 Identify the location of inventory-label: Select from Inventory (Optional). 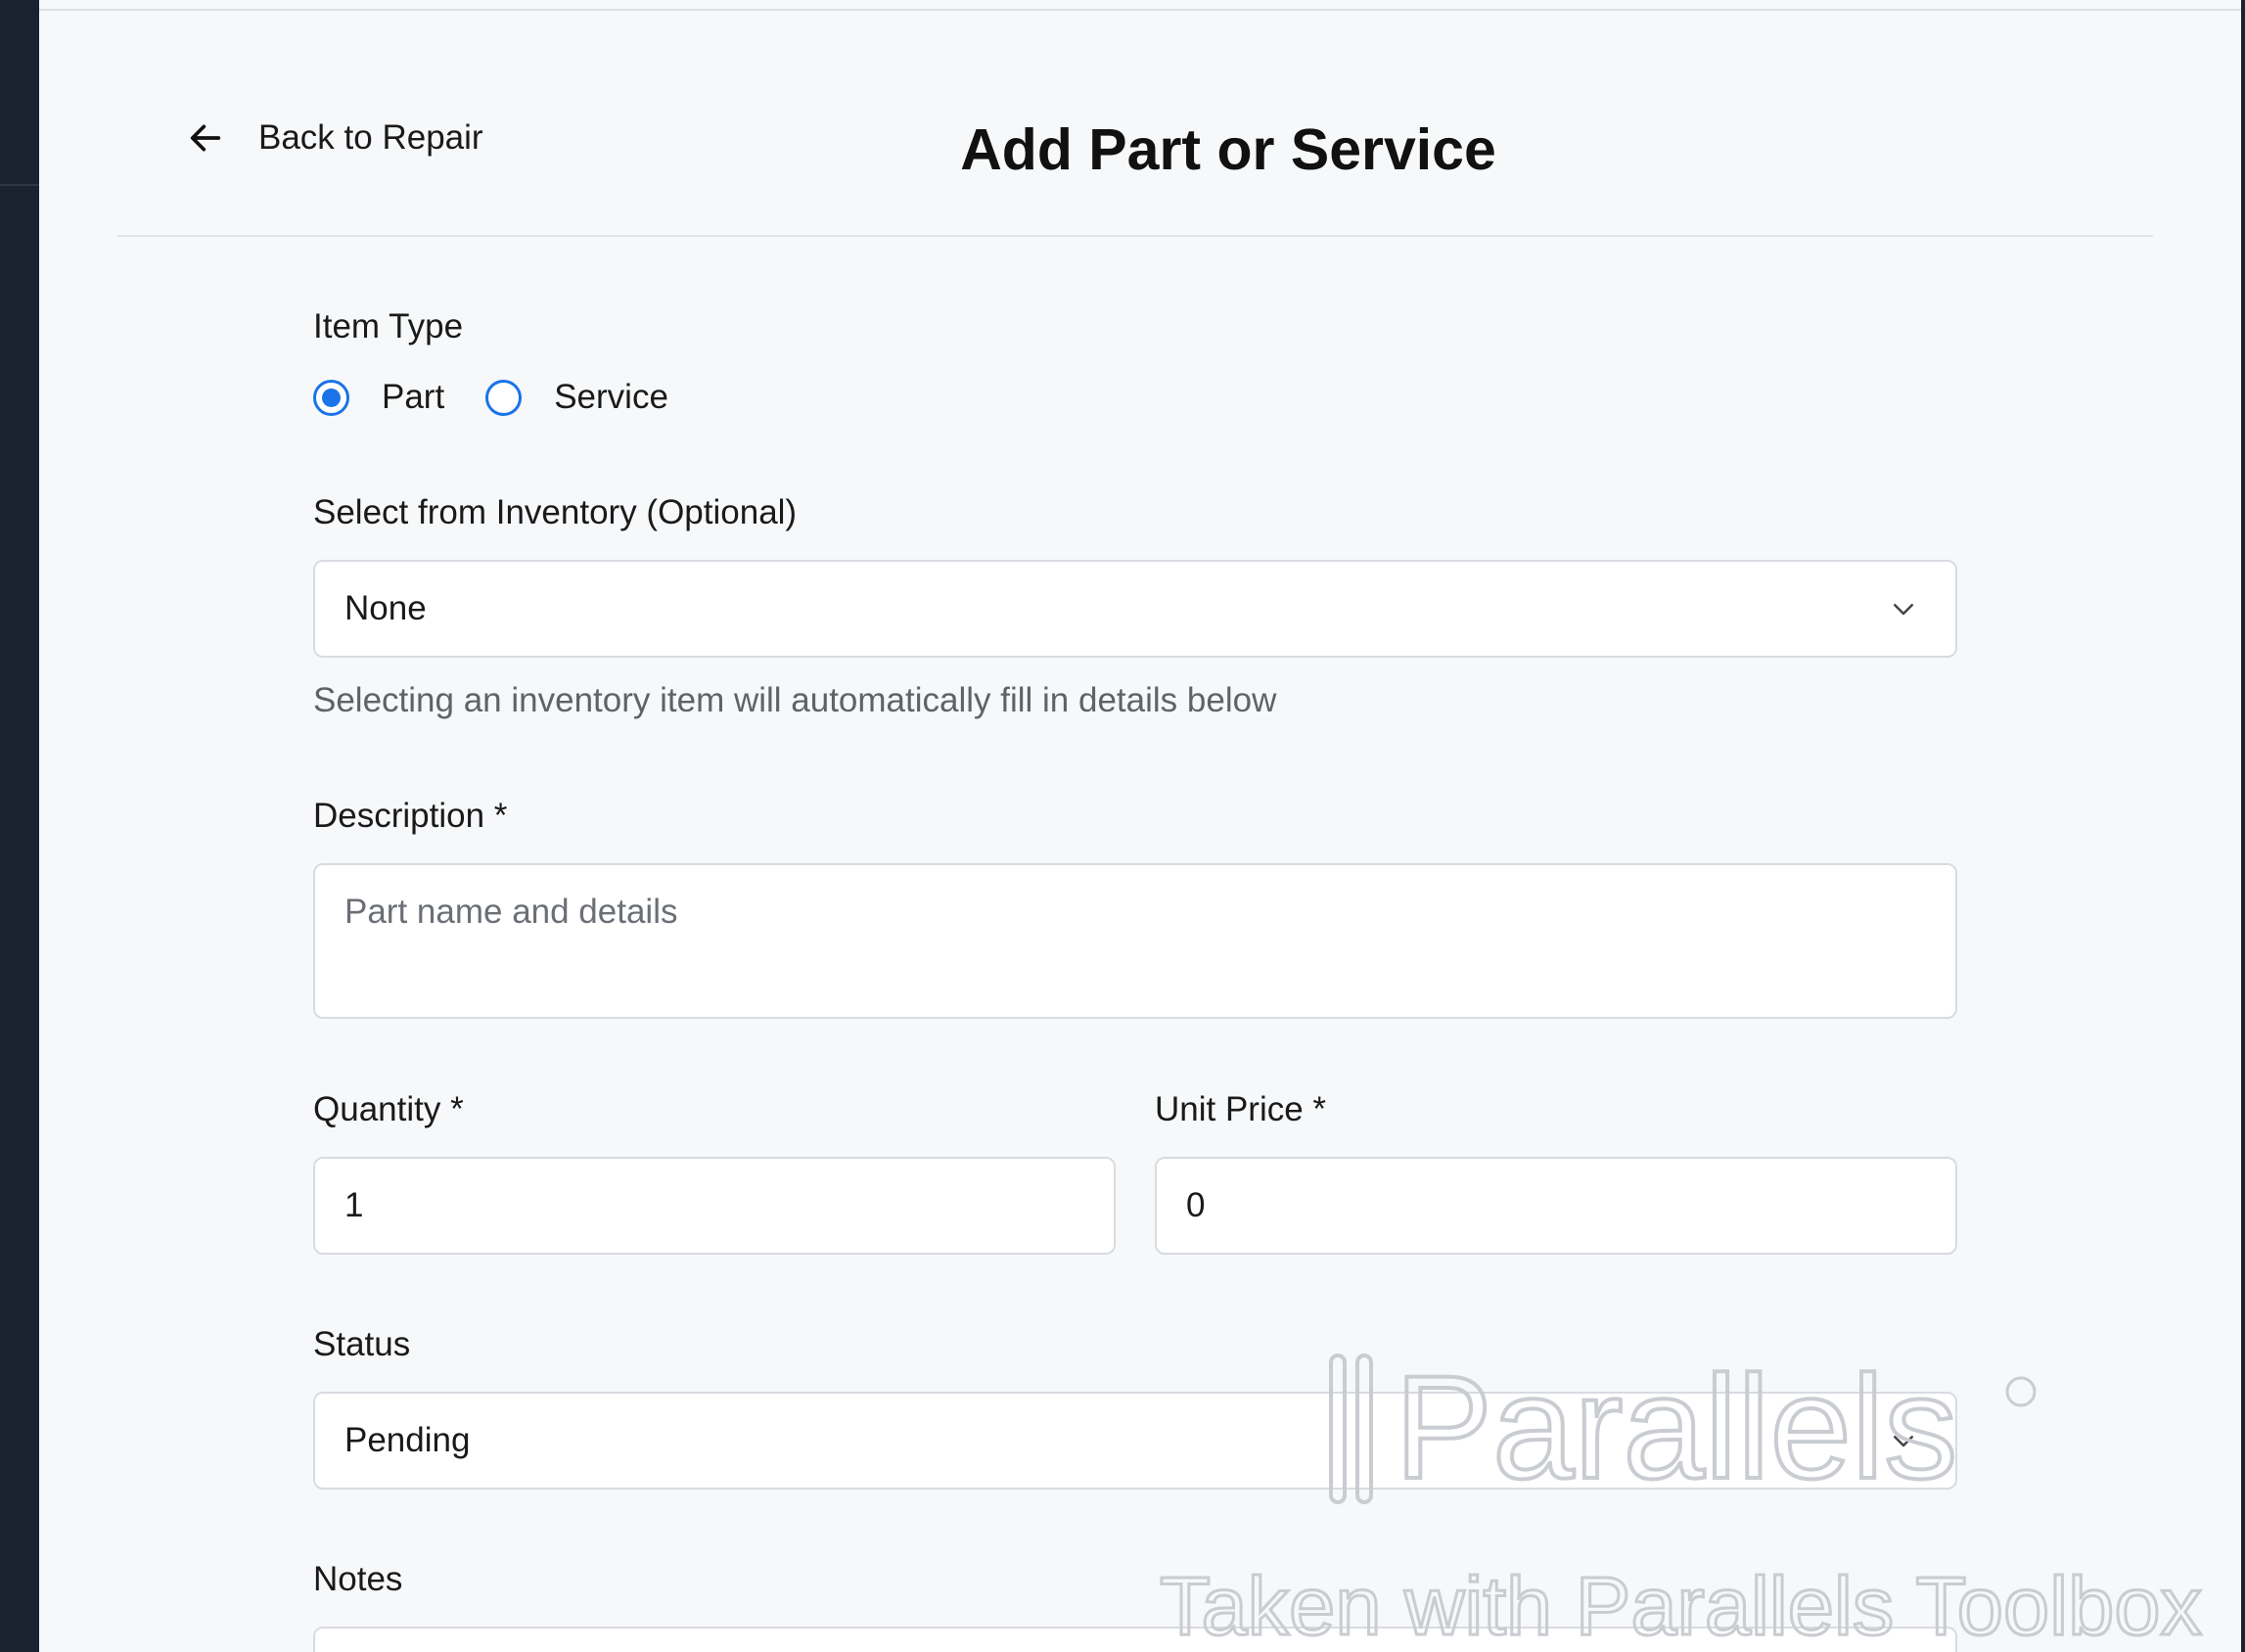
(555, 512).